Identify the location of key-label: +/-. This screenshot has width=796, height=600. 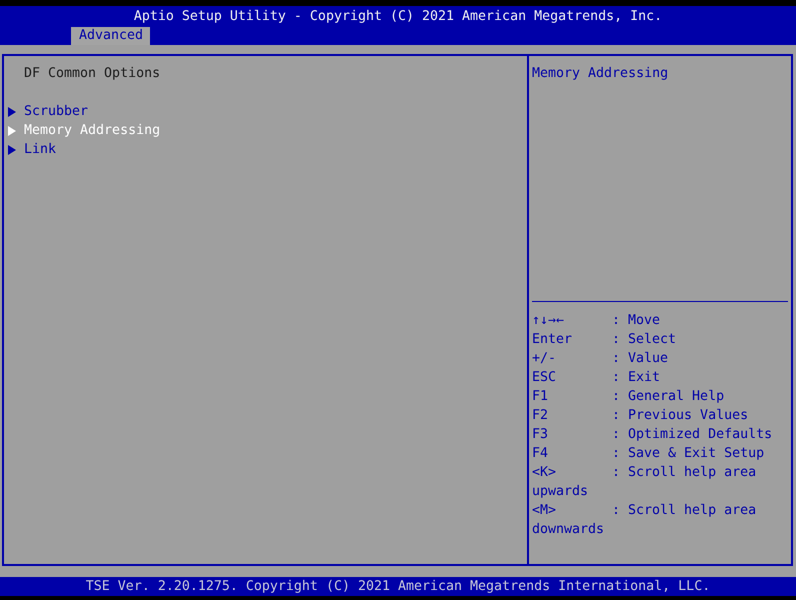
(545, 359).